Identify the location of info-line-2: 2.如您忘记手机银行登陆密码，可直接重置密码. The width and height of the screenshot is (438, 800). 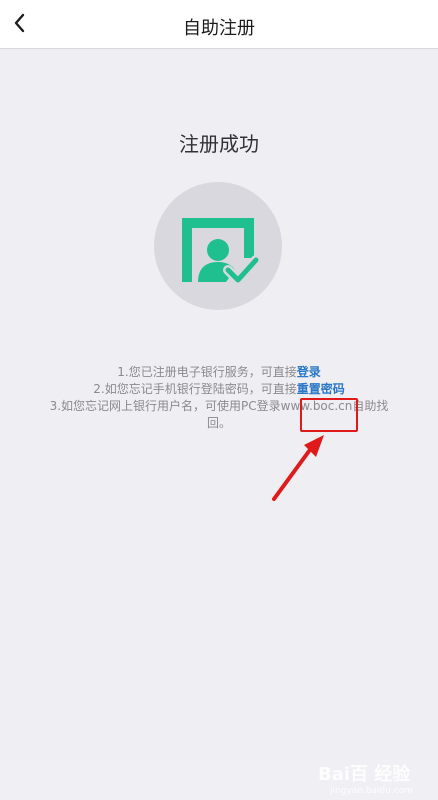
(219, 389).